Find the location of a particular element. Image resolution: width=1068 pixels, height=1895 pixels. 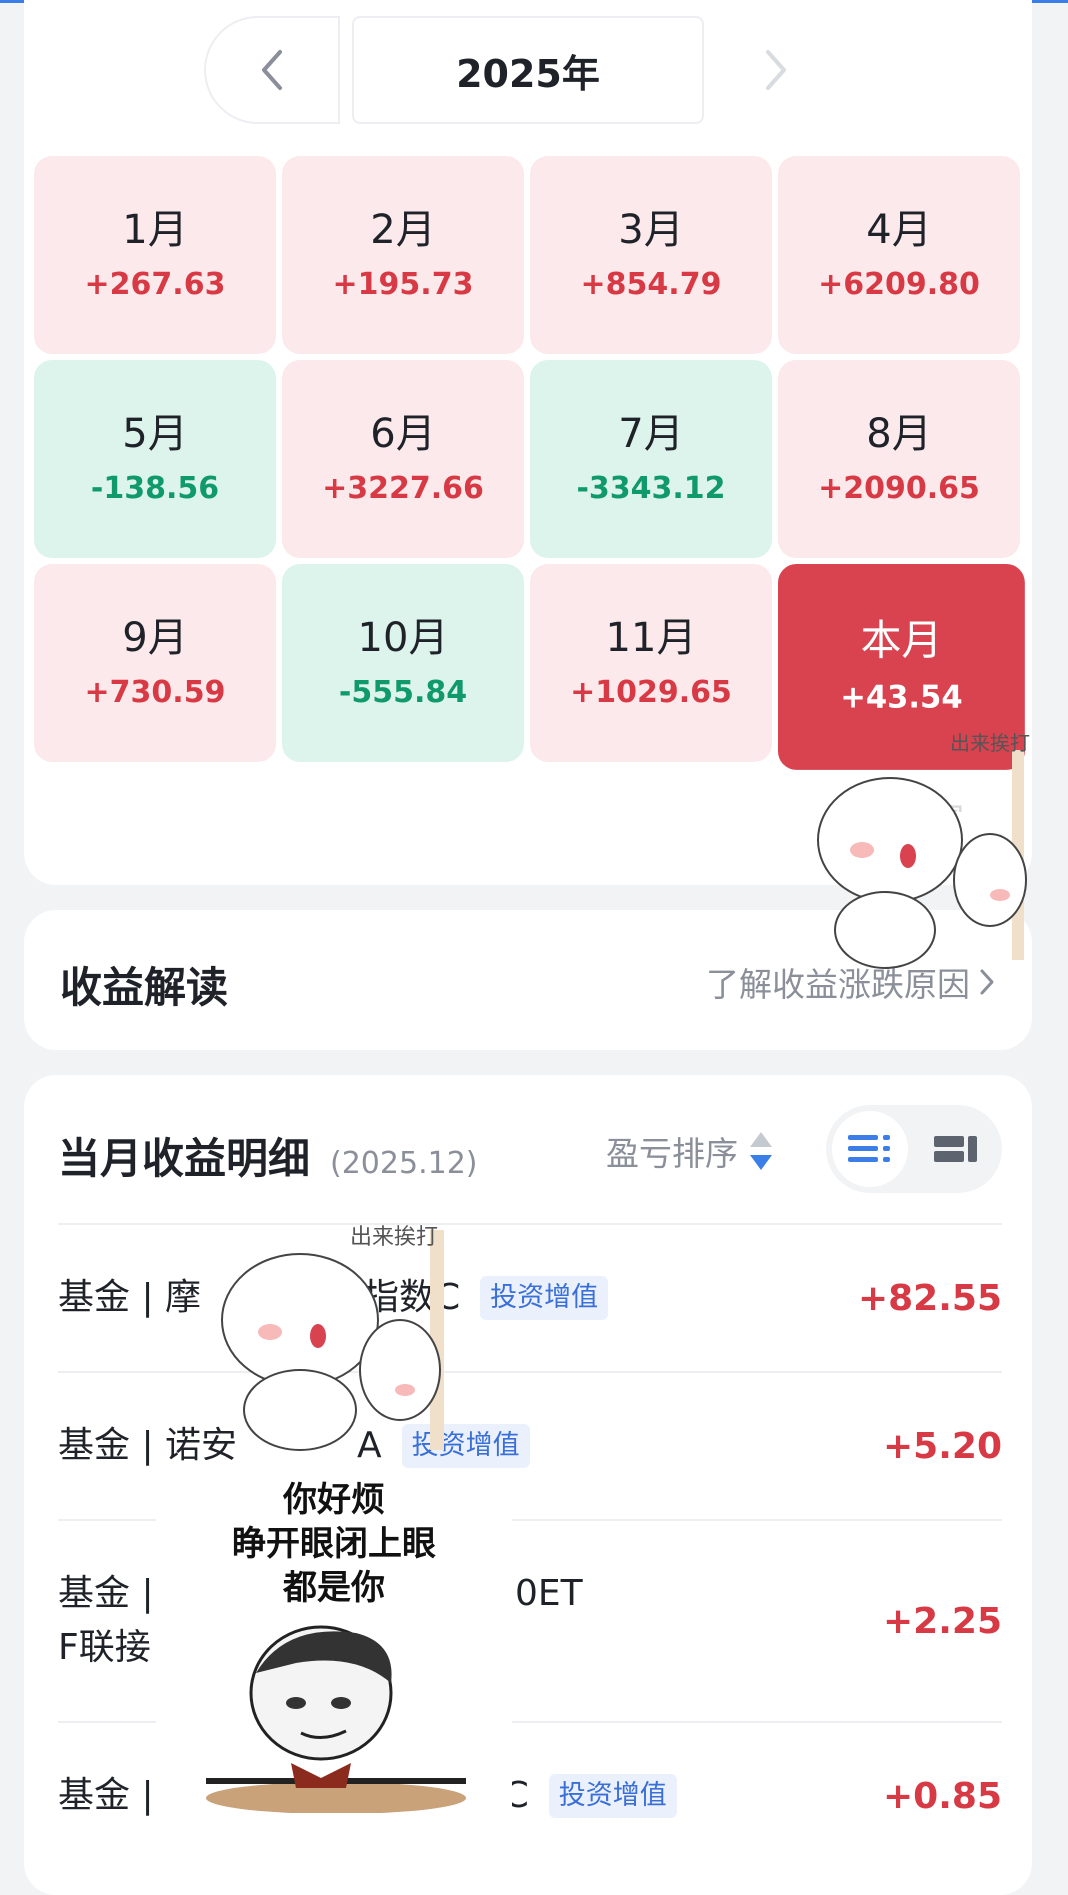

meme-sticker: 你好烦 睁开眼闭上眼 都是你 is located at coordinates (334, 1648).